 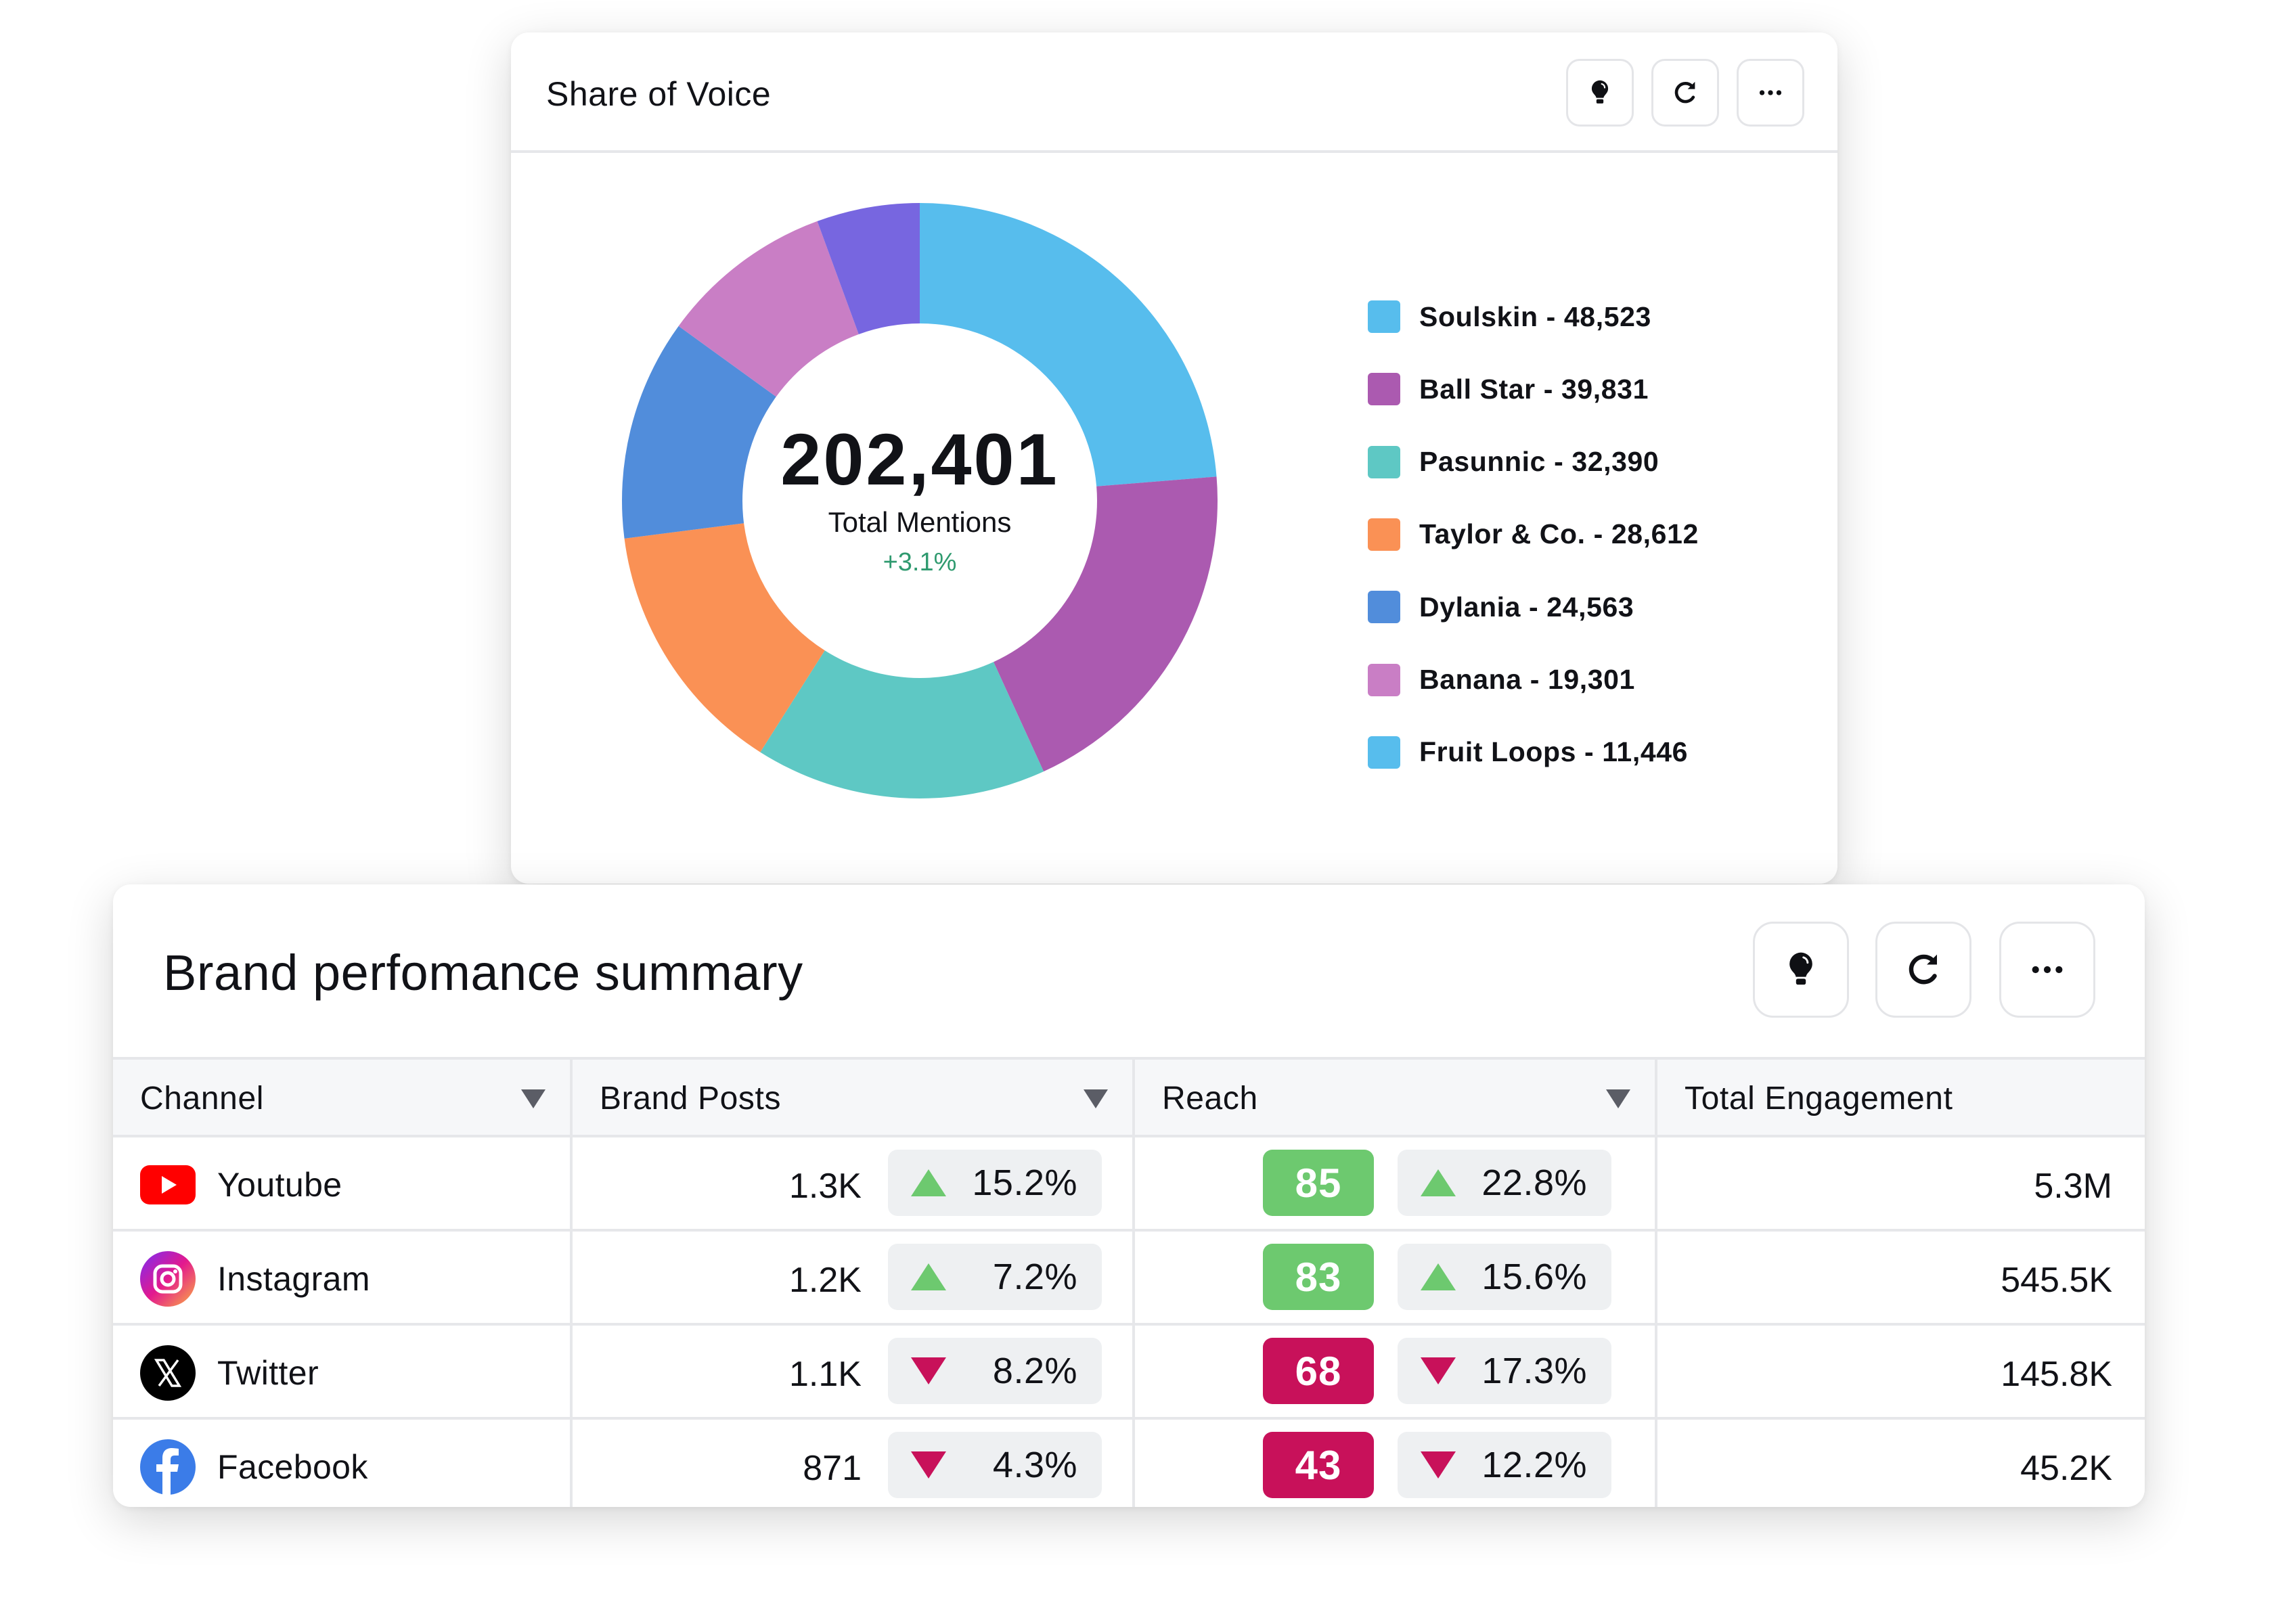 I want to click on more-options-button, so click(x=2047, y=970).